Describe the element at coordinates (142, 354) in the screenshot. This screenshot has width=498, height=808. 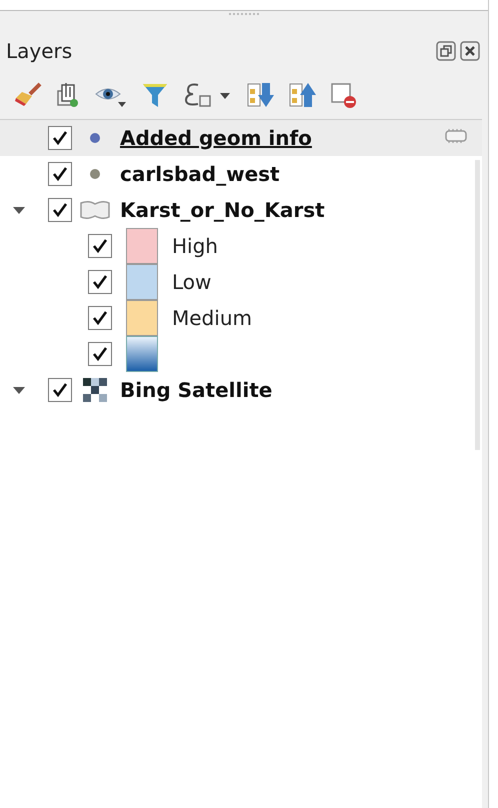
I see `color-ramp` at that location.